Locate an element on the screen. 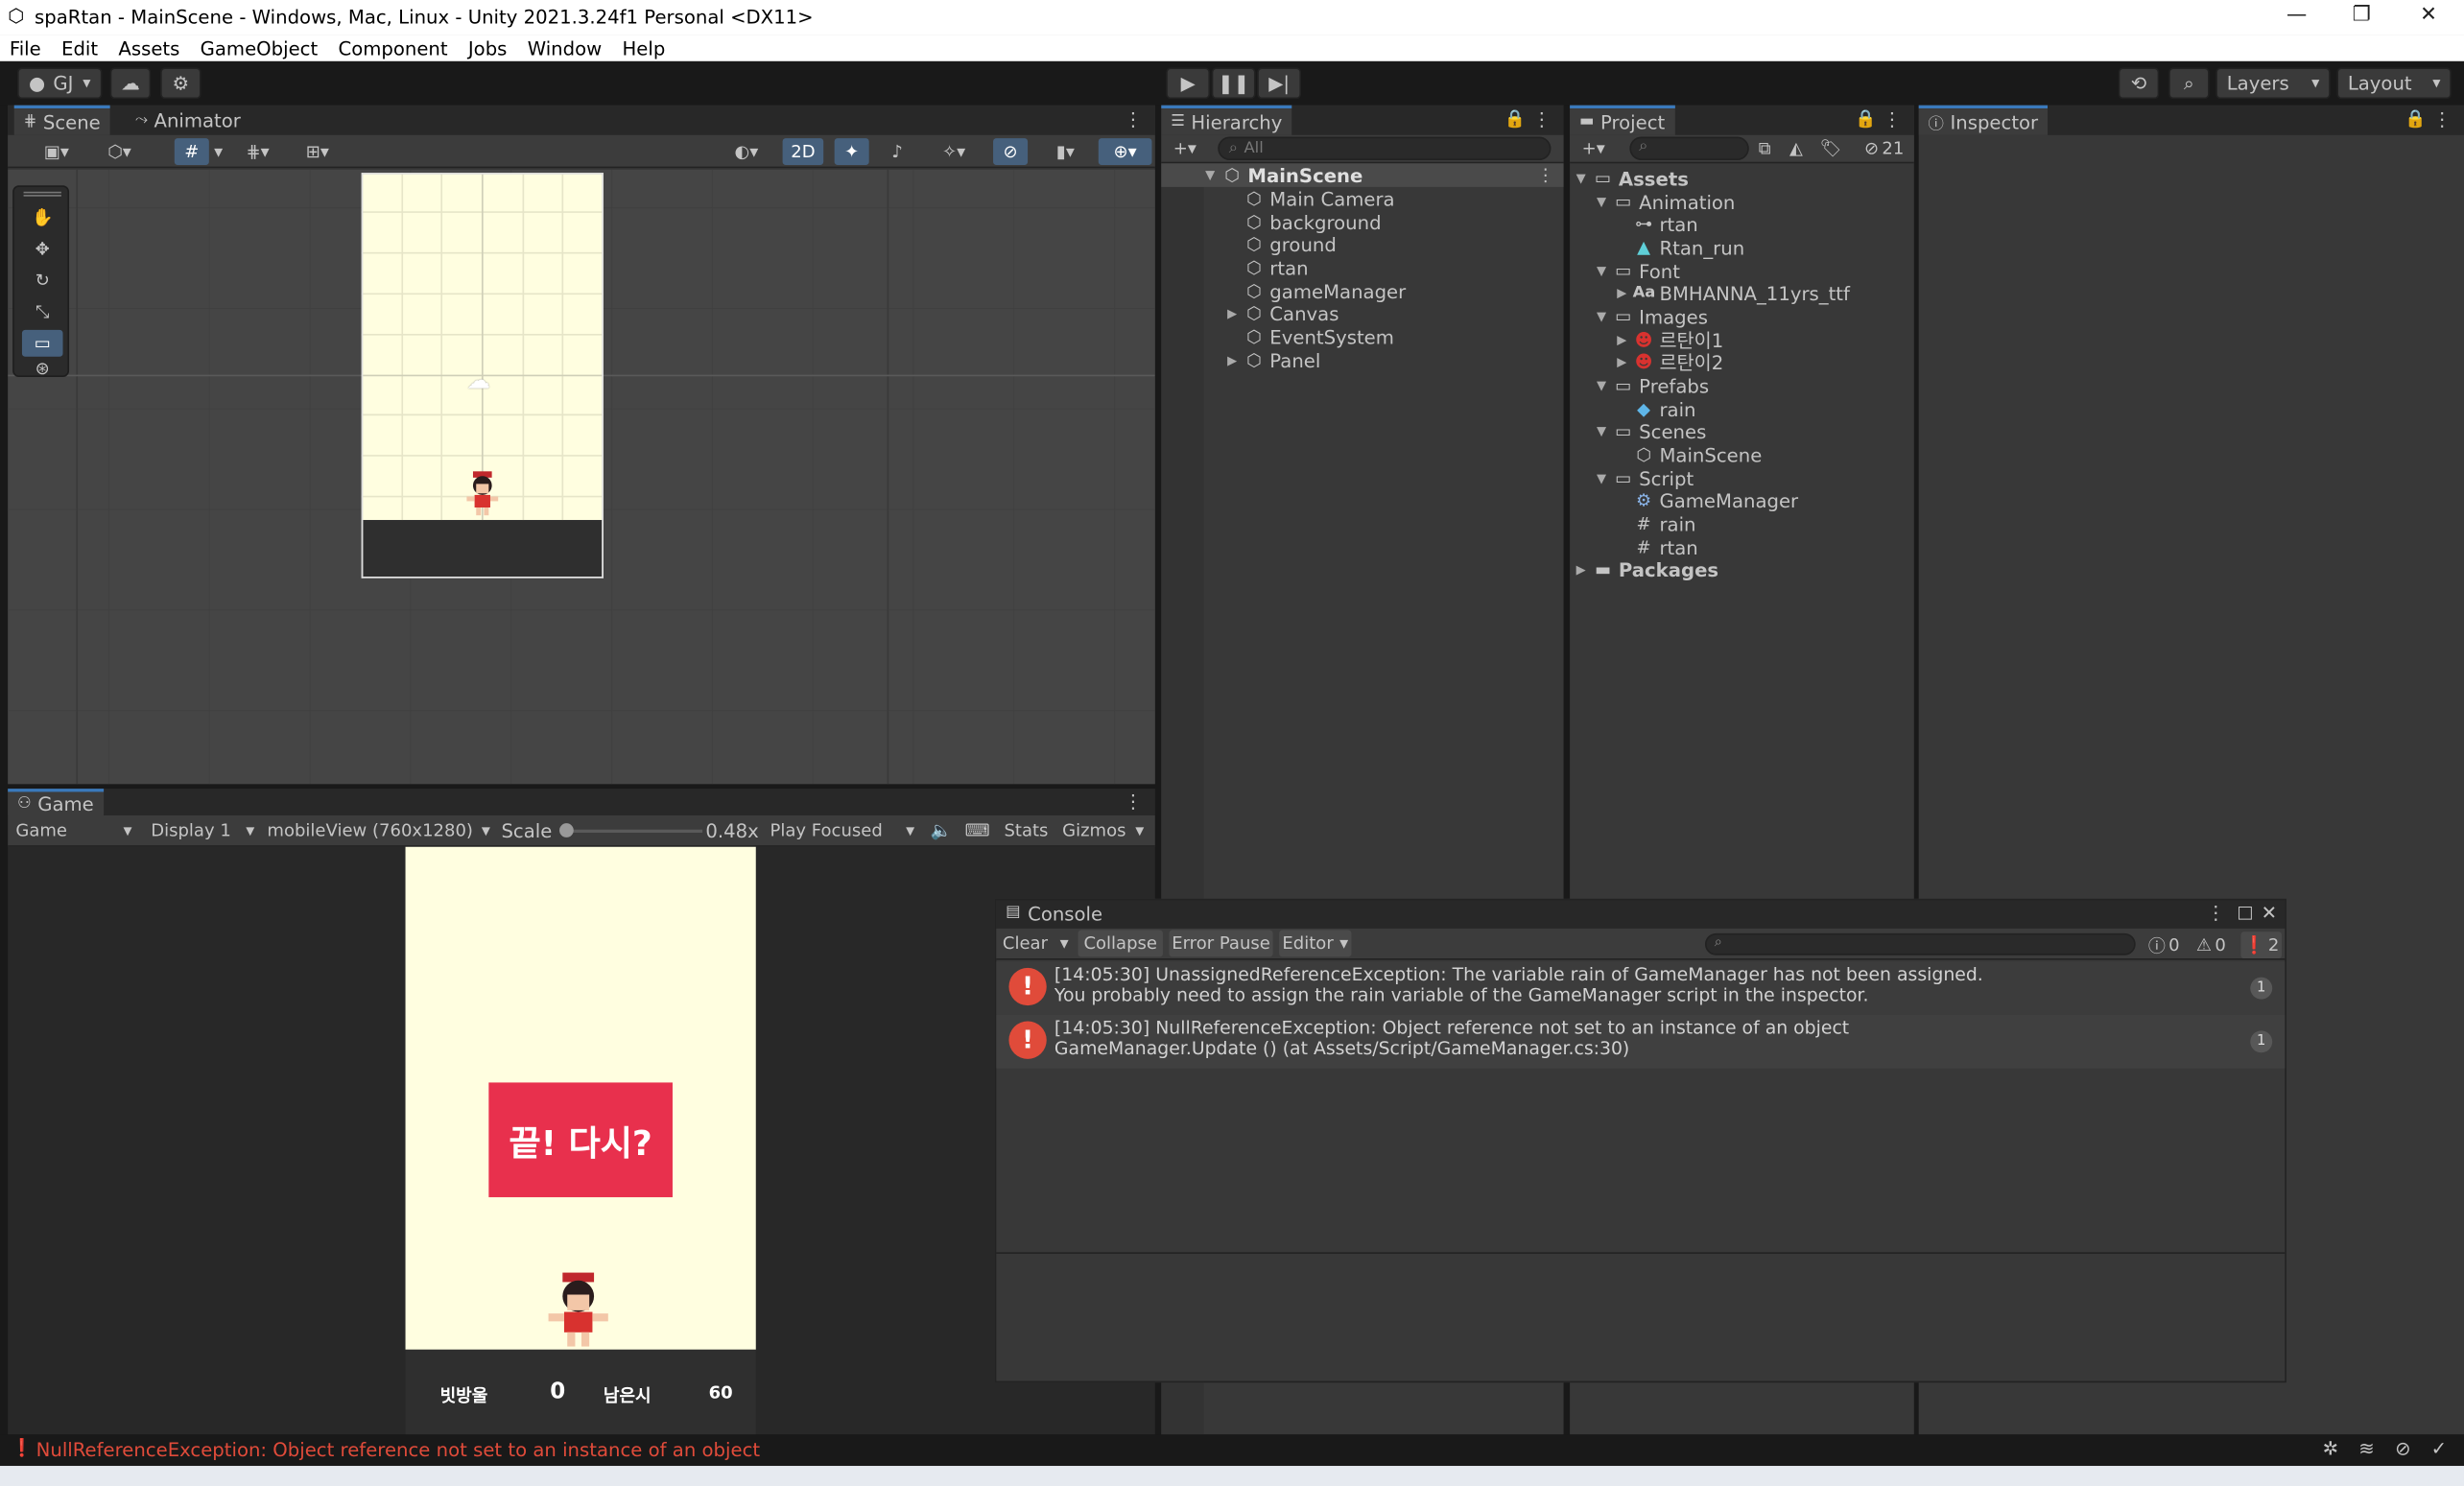  gizmos-dropdown: Gizmos ▾ is located at coordinates (1103, 831).